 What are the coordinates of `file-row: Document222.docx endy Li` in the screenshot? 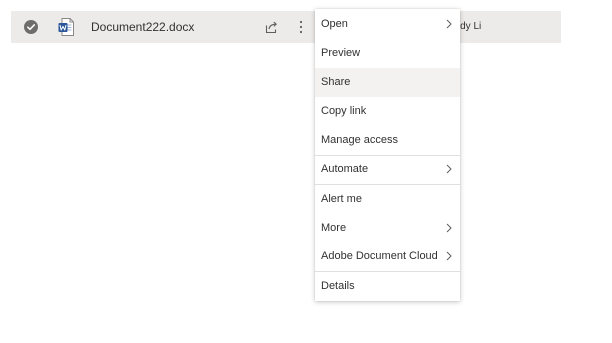 It's located at (286, 27).